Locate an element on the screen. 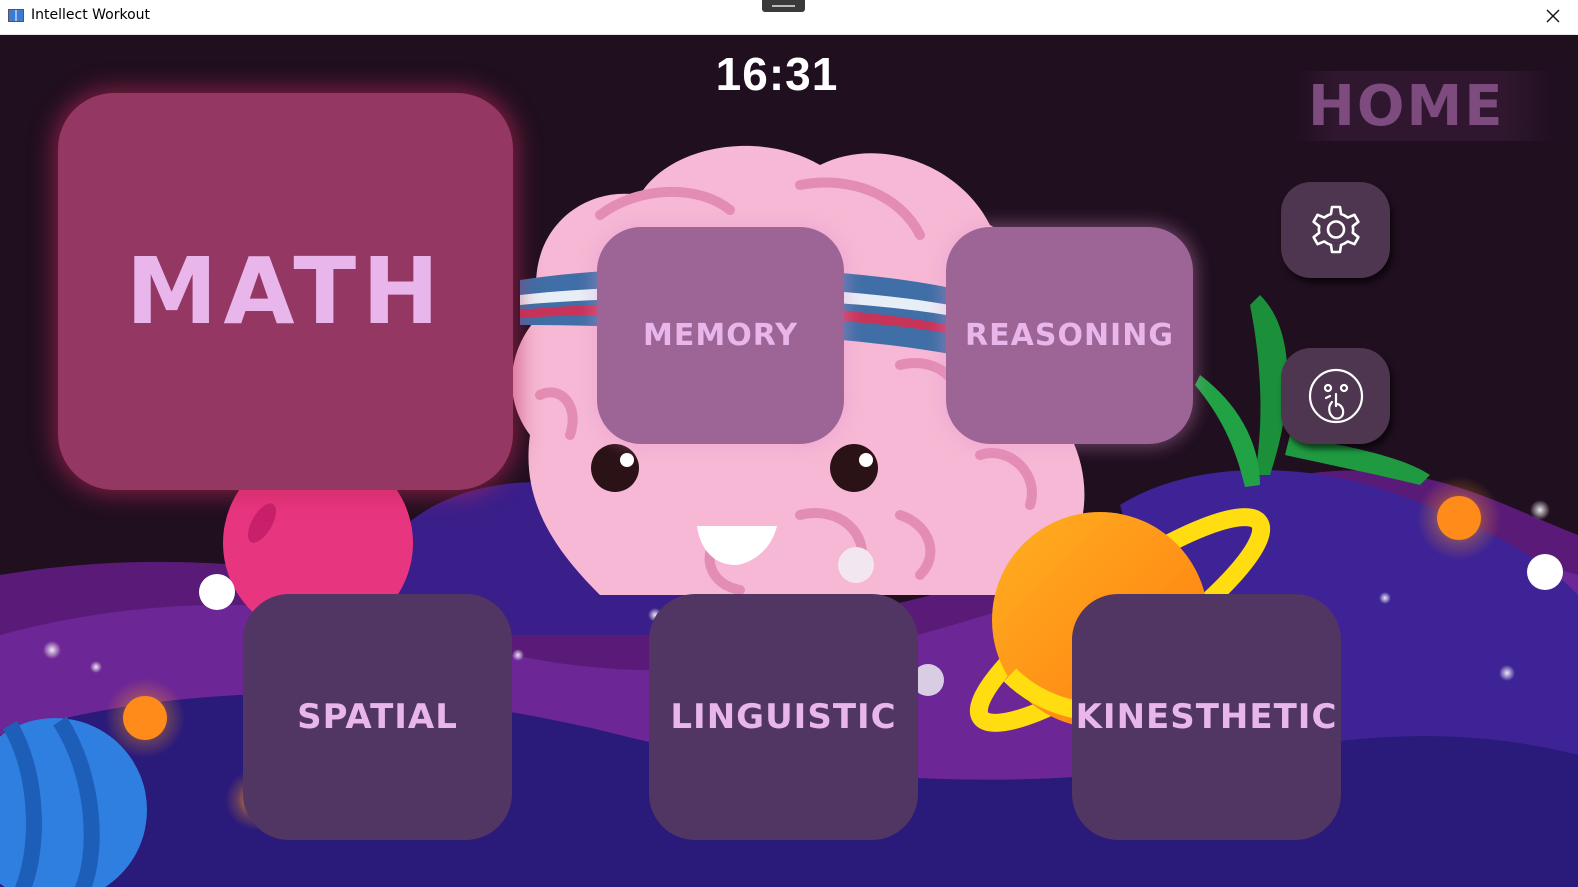  app-icon is located at coordinates (16, 15).